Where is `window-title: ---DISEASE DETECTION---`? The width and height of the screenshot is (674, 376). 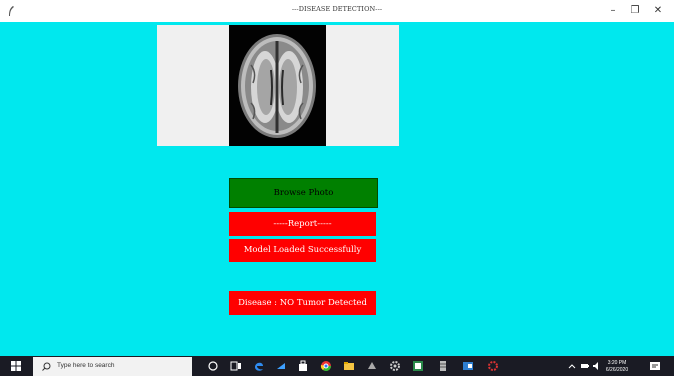 window-title: ---DISEASE DETECTION--- is located at coordinates (337, 9).